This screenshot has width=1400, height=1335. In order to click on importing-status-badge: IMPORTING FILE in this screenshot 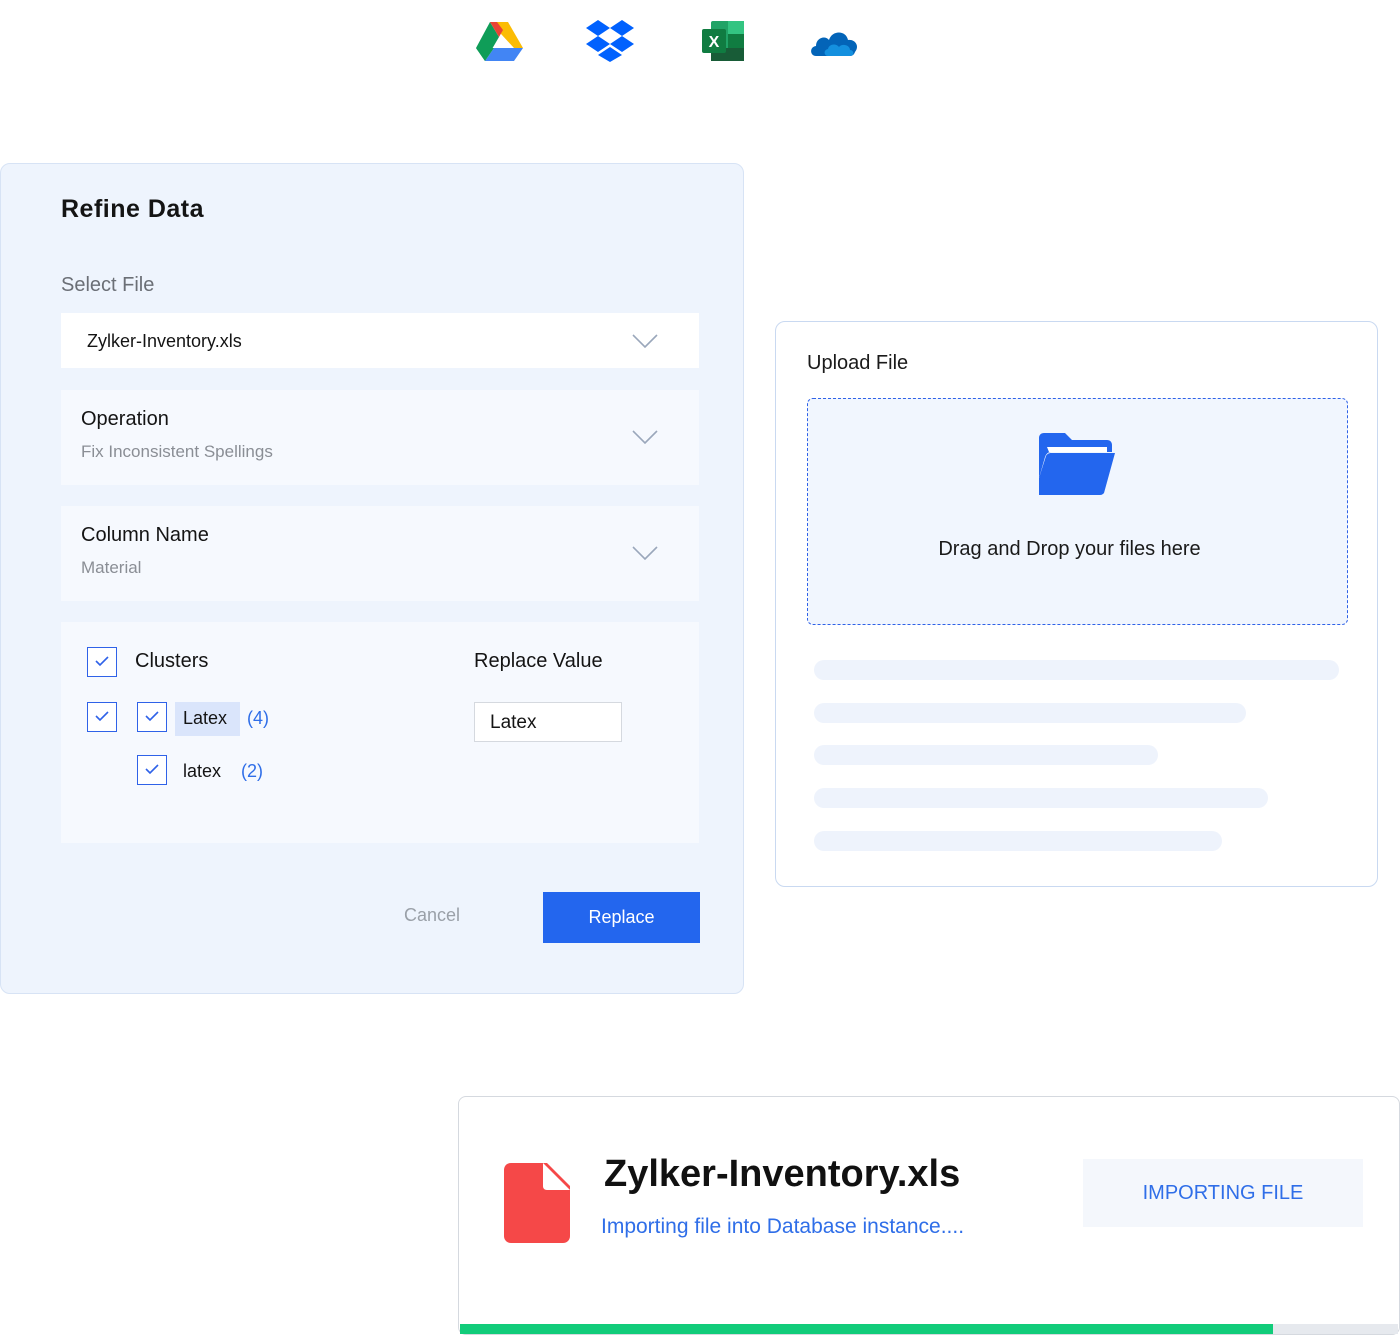, I will do `click(1223, 1193)`.